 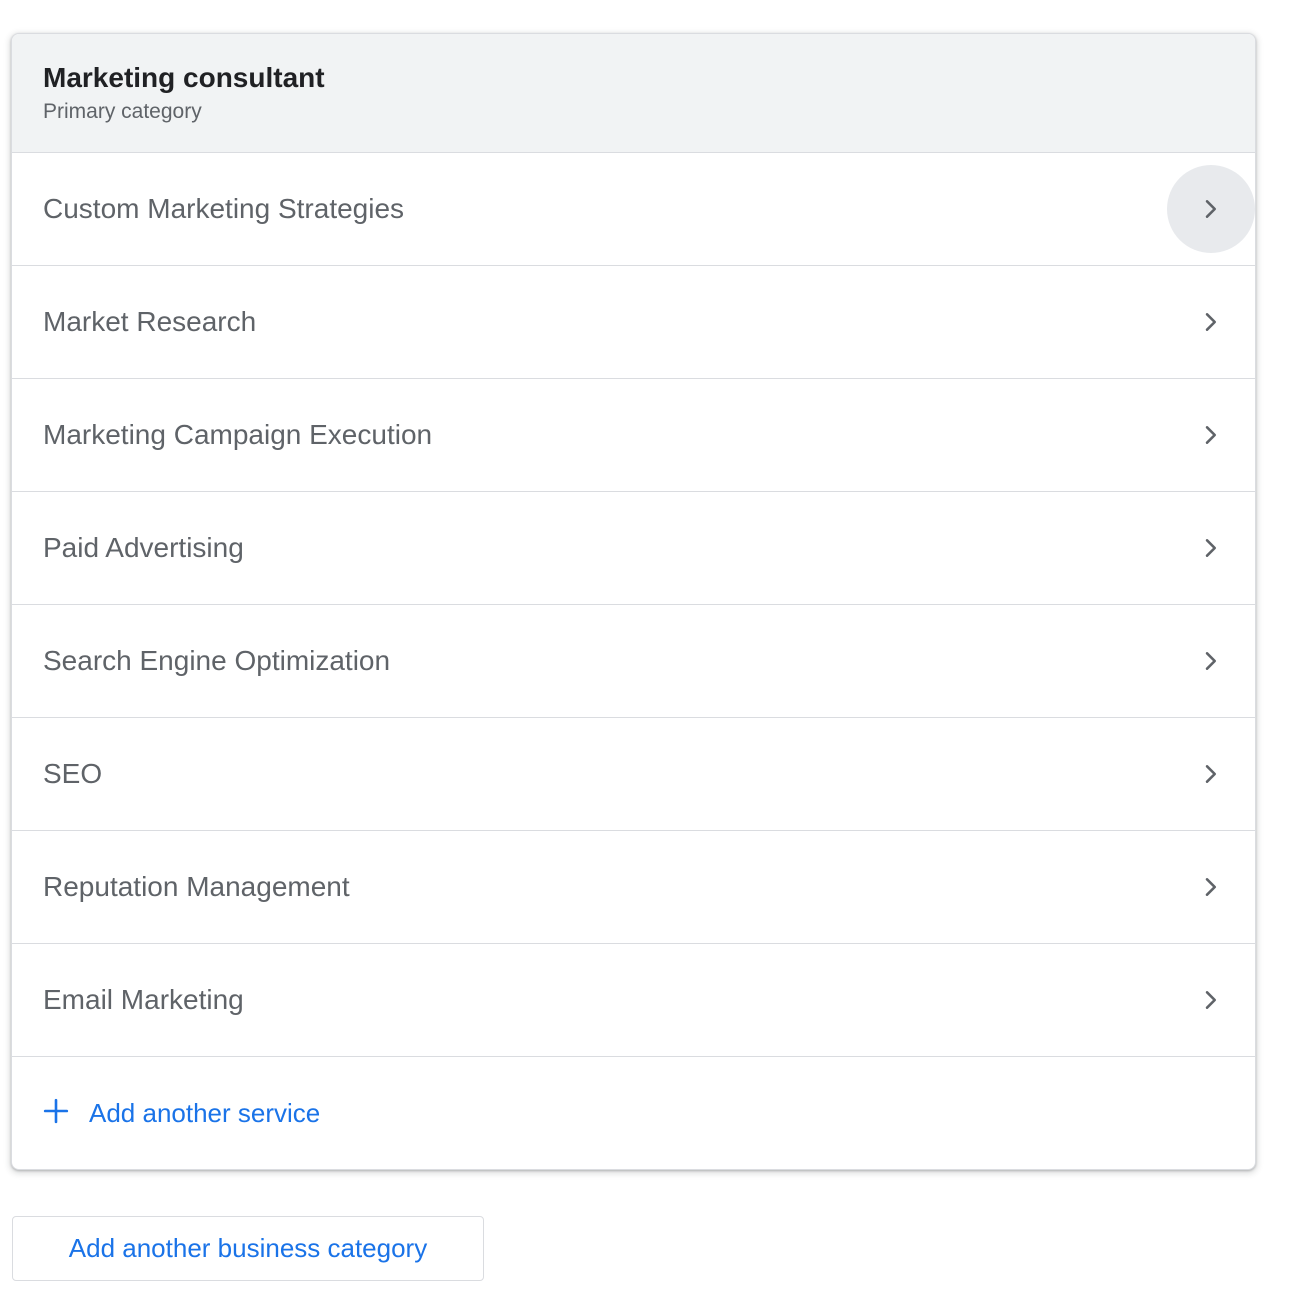 I want to click on add-another-service-label: Add another service, so click(x=205, y=1112).